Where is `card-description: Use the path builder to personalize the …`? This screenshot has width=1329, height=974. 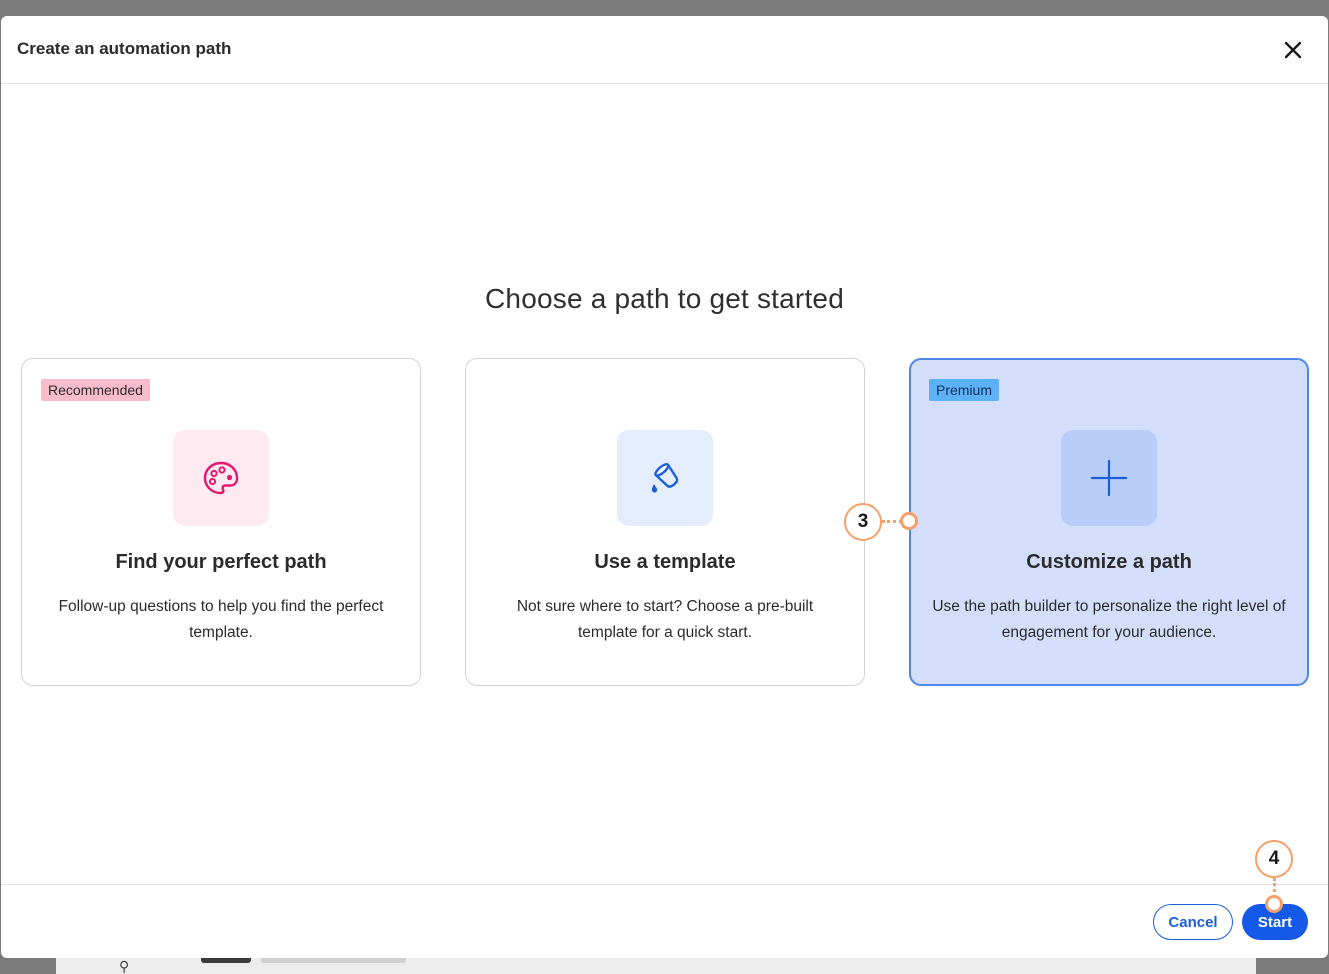
card-description: Use the path builder to personalize the … is located at coordinates (1109, 619).